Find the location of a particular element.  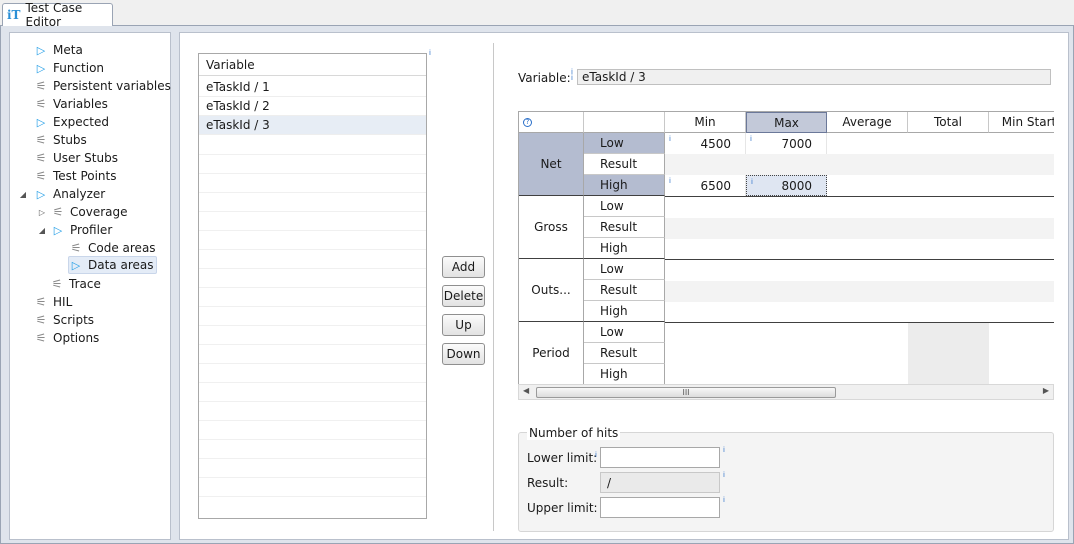

number-of-hits-group is located at coordinates (786, 482).